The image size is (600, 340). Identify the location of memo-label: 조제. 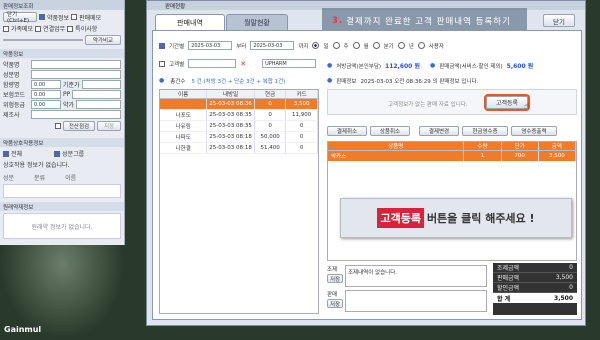
(332, 270).